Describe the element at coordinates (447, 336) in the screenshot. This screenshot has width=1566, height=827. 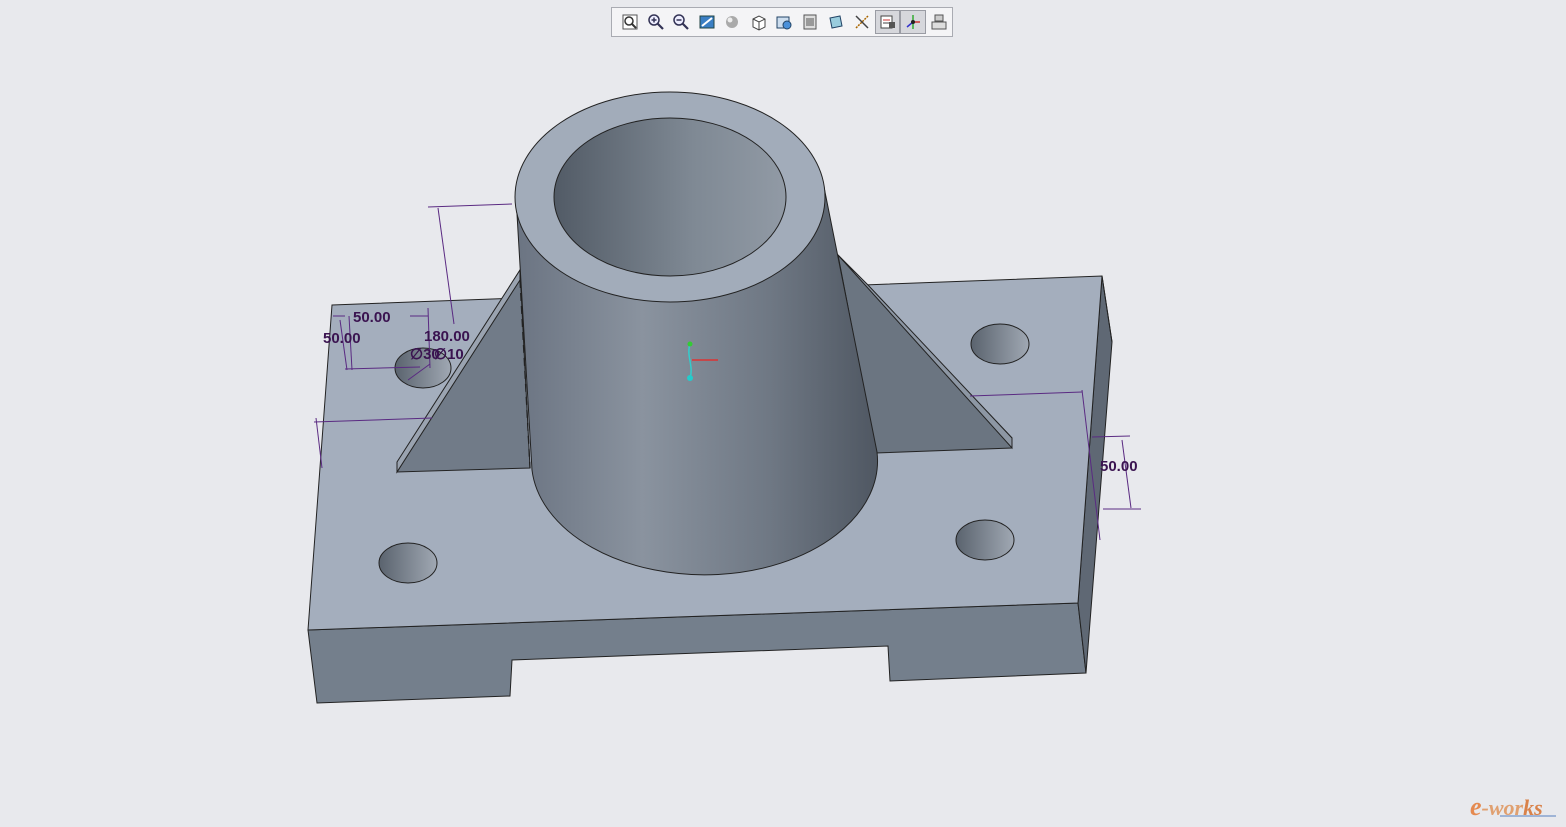
I see `dimension-height: 180.00` at that location.